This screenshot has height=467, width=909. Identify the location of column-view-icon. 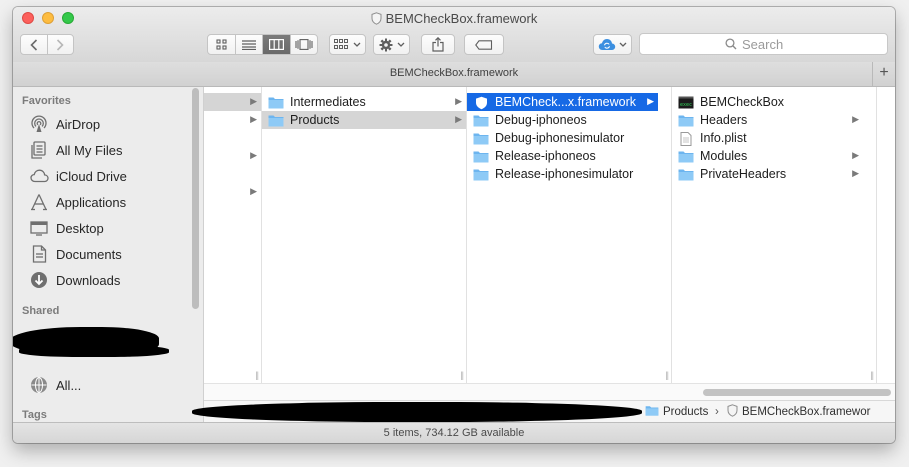
(276, 44).